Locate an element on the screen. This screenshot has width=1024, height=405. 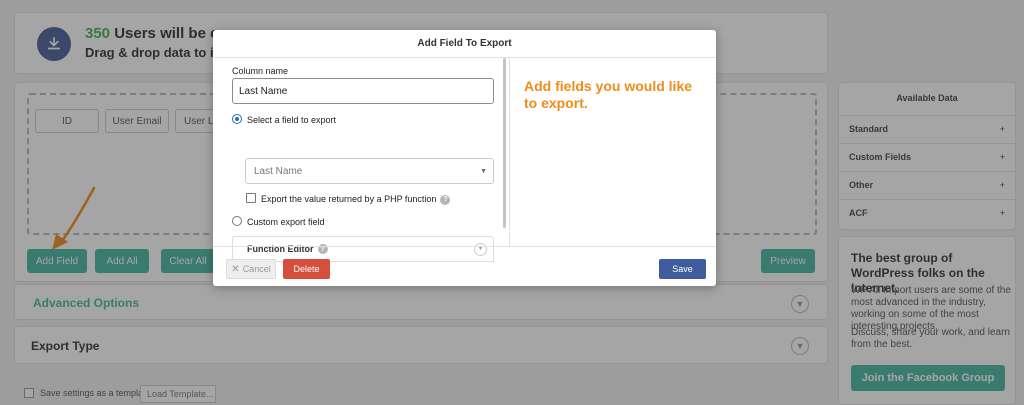
cancel-button: ✕ Cancel is located at coordinates (251, 269).